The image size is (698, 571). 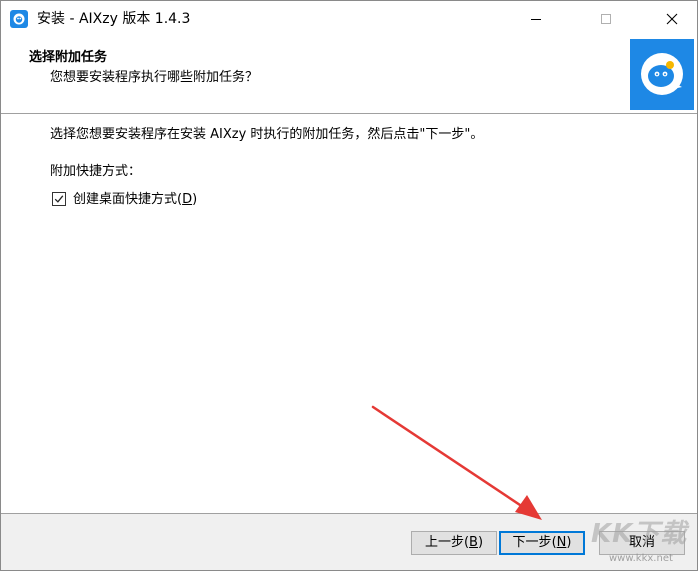 What do you see at coordinates (267, 134) in the screenshot?
I see `task-description: 选择您想要安装程序在安装 AIXzy 时执行的附加任务，然后点击"下一步"。` at bounding box center [267, 134].